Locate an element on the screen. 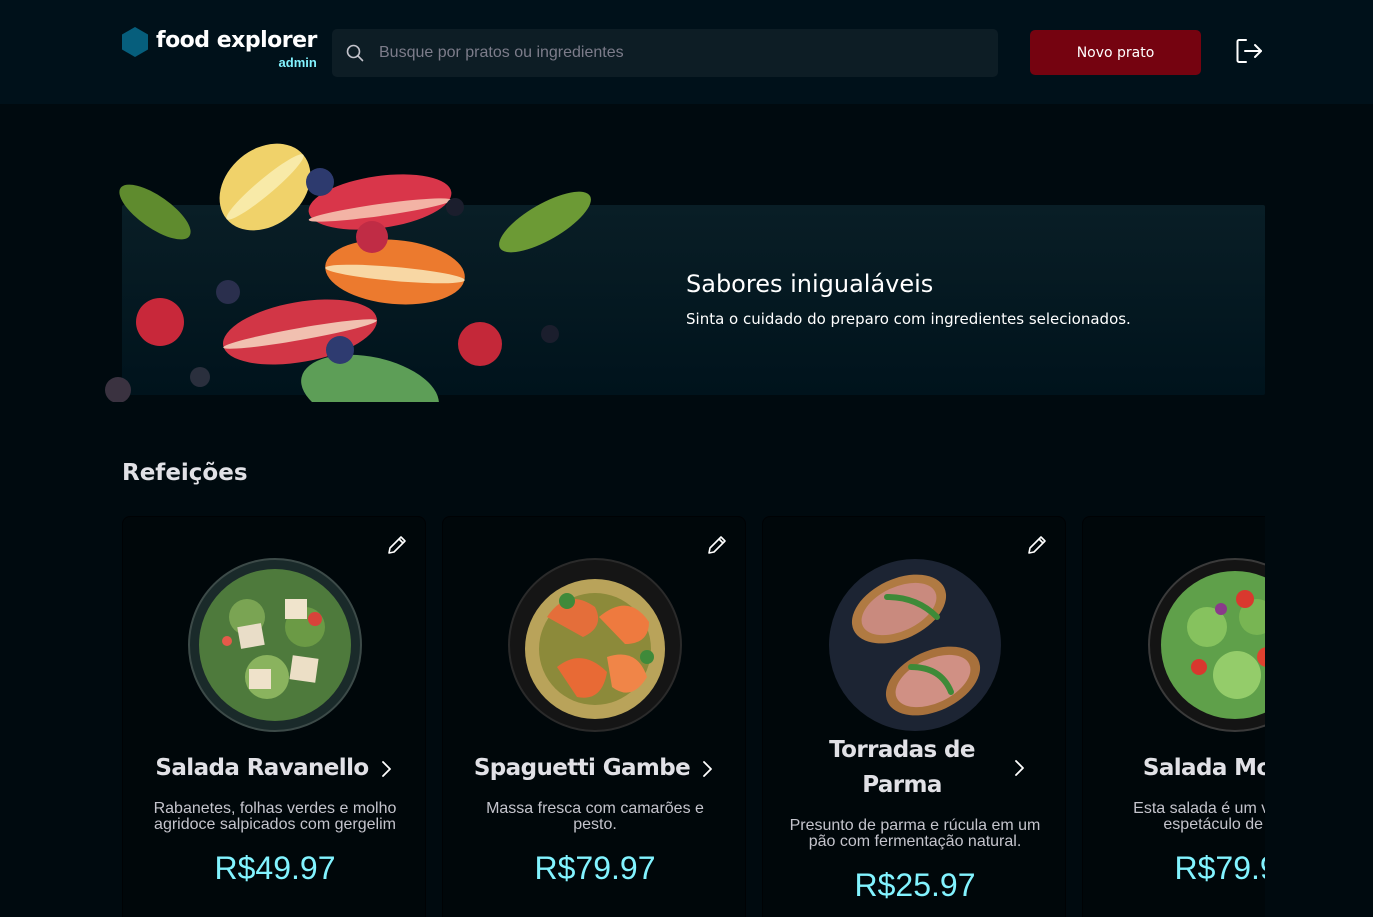 Image resolution: width=1373 pixels, height=917 pixels. search-icon is located at coordinates (355, 53).